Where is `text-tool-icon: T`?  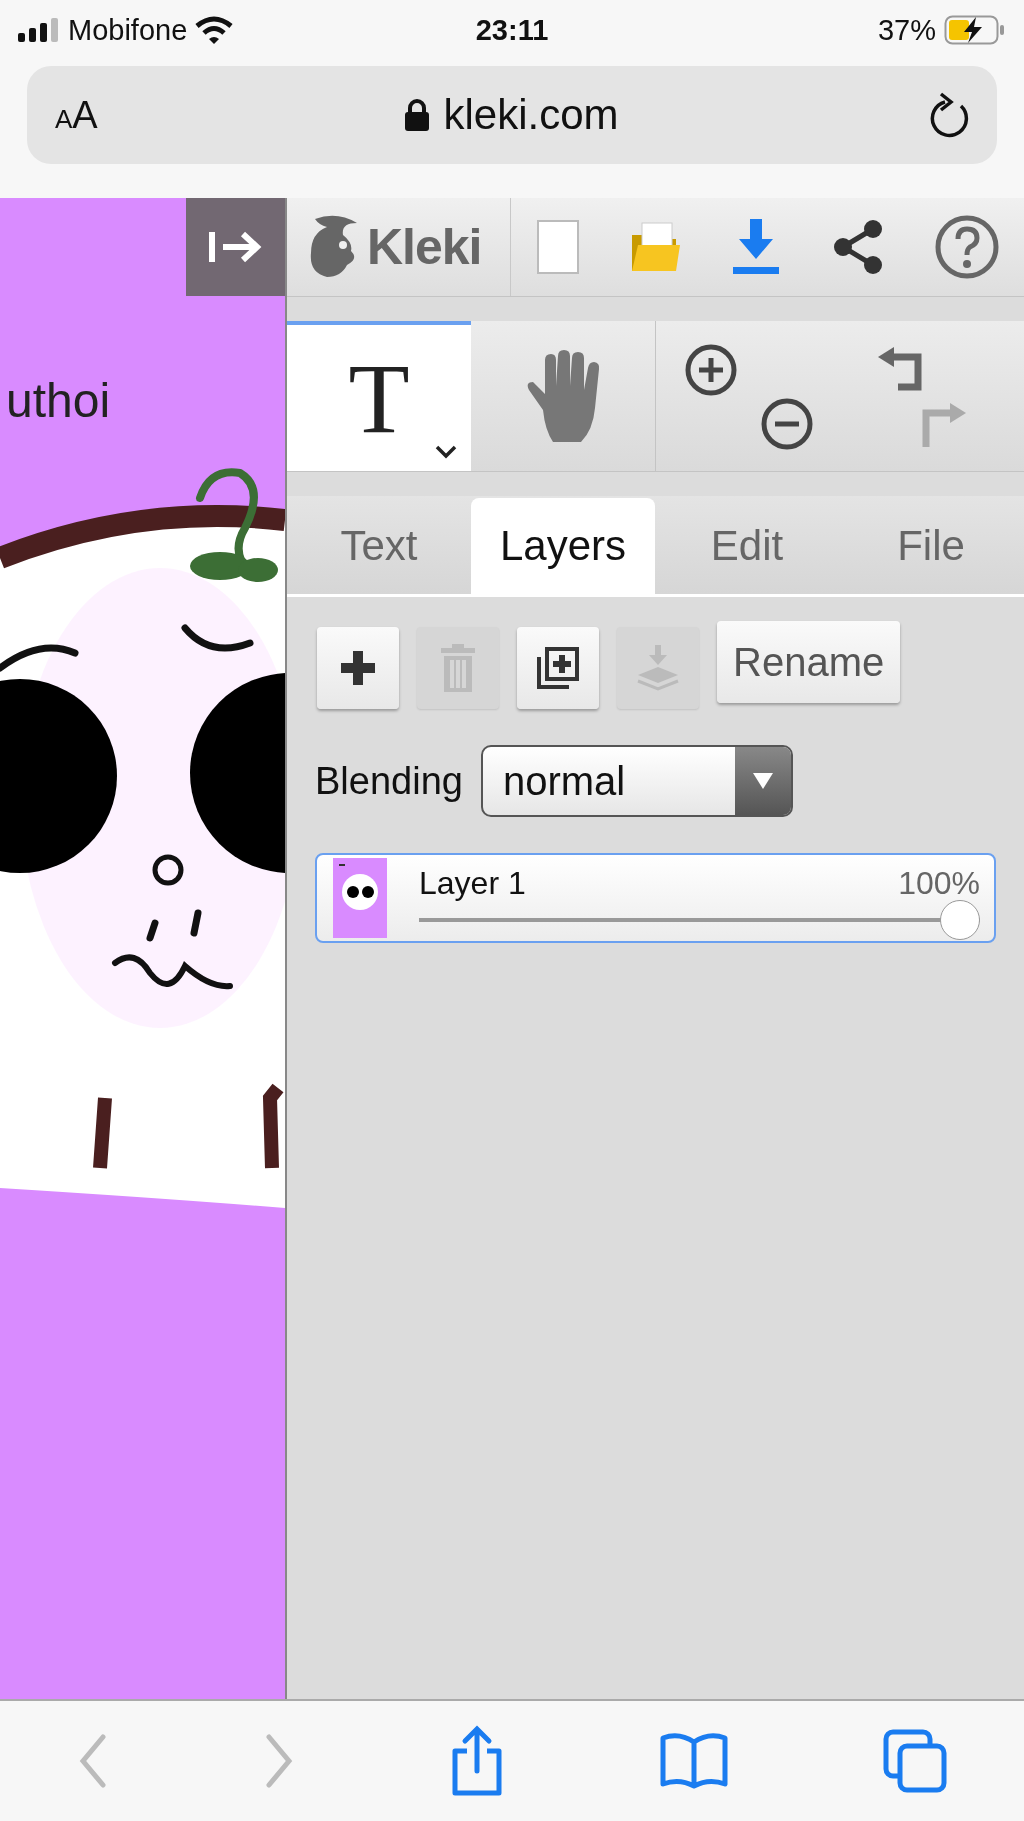 text-tool-icon: T is located at coordinates (379, 398).